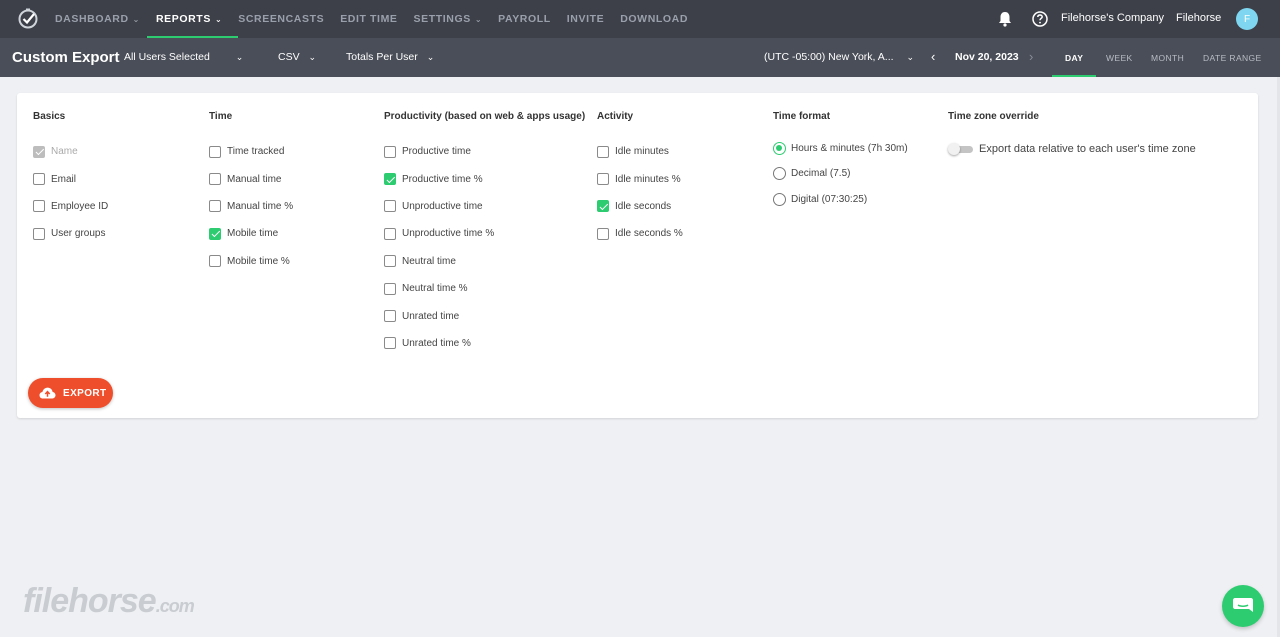 This screenshot has height=637, width=1280. I want to click on nav-item-label: SCREENCASTS, so click(281, 19).